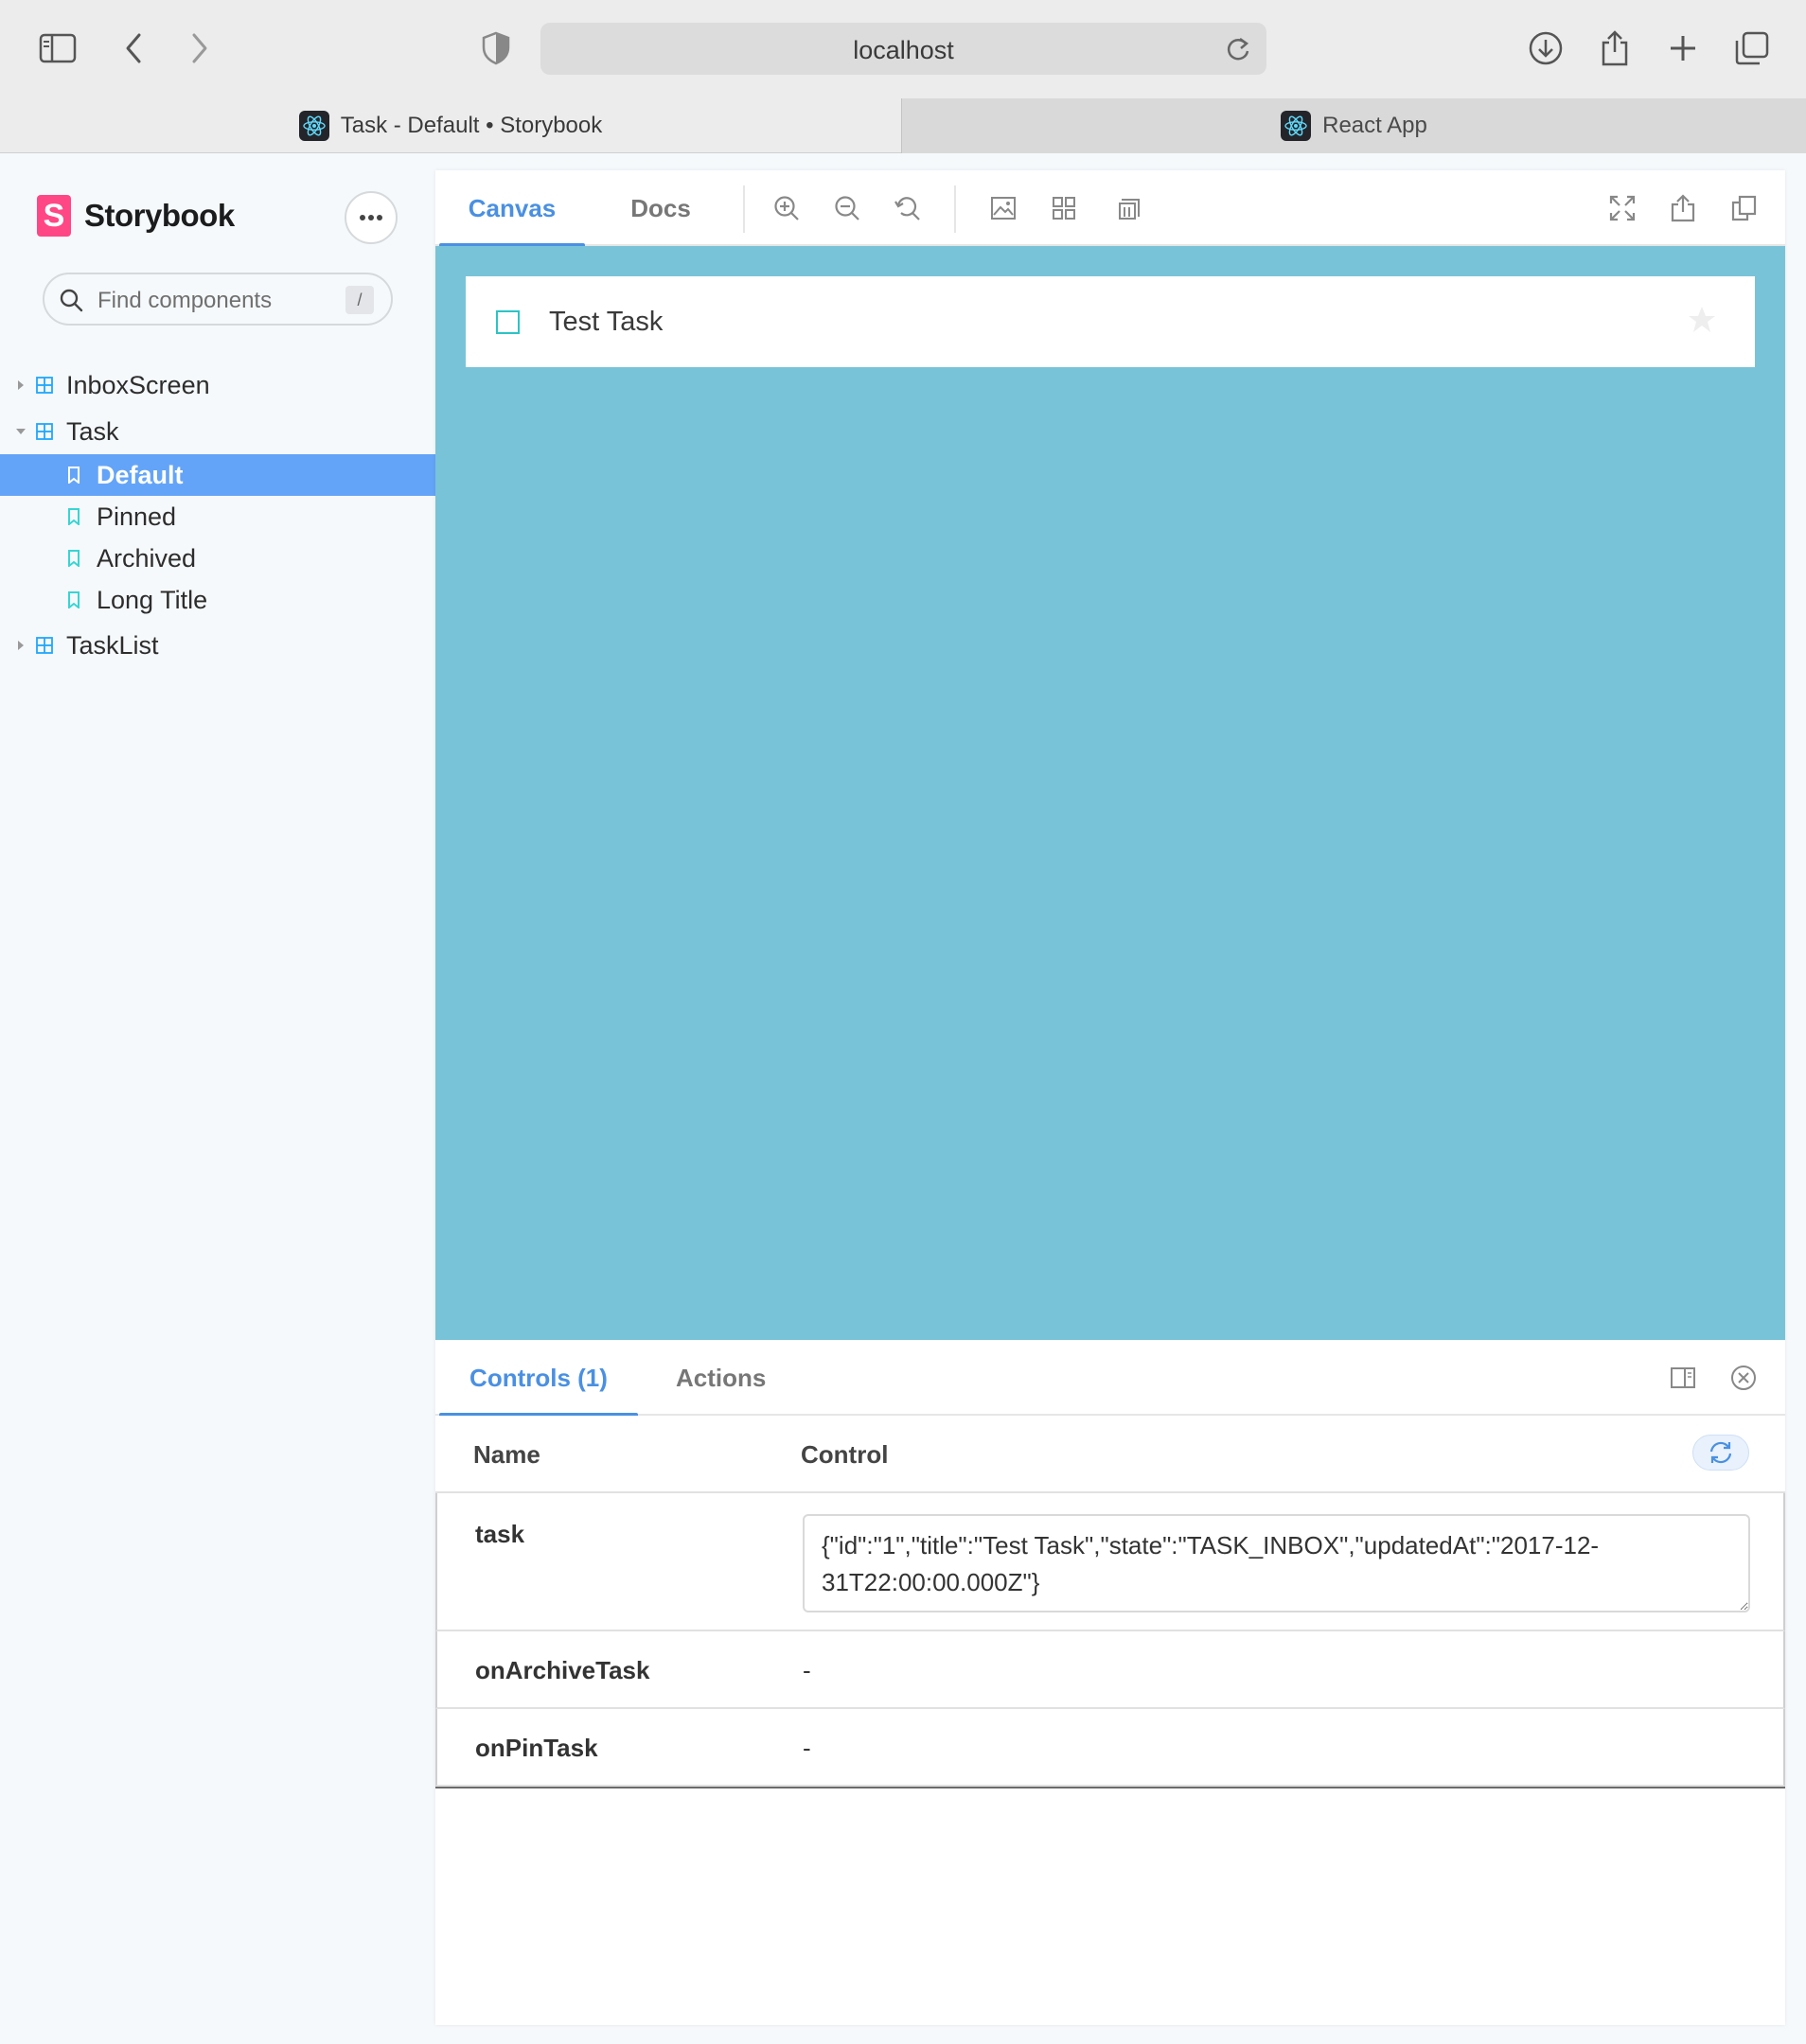  Describe the element at coordinates (218, 600) in the screenshot. I see `tree-item-long-title: Long Title` at that location.